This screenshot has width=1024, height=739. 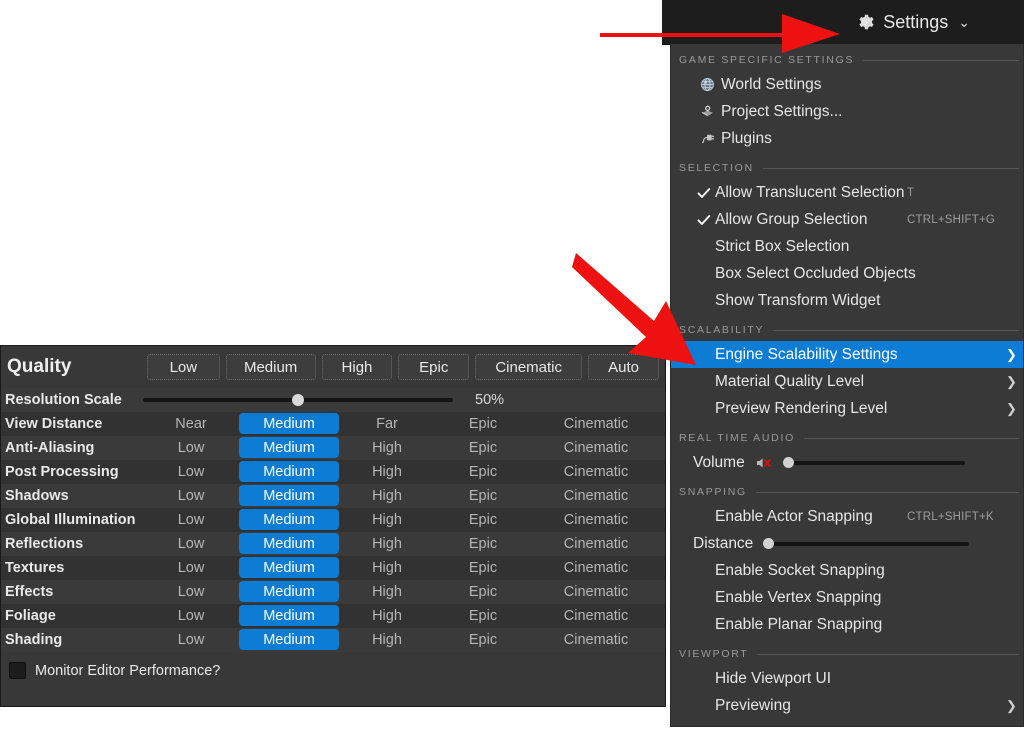 What do you see at coordinates (847, 705) in the screenshot?
I see `menu-item-previewing: Previewing ❯` at bounding box center [847, 705].